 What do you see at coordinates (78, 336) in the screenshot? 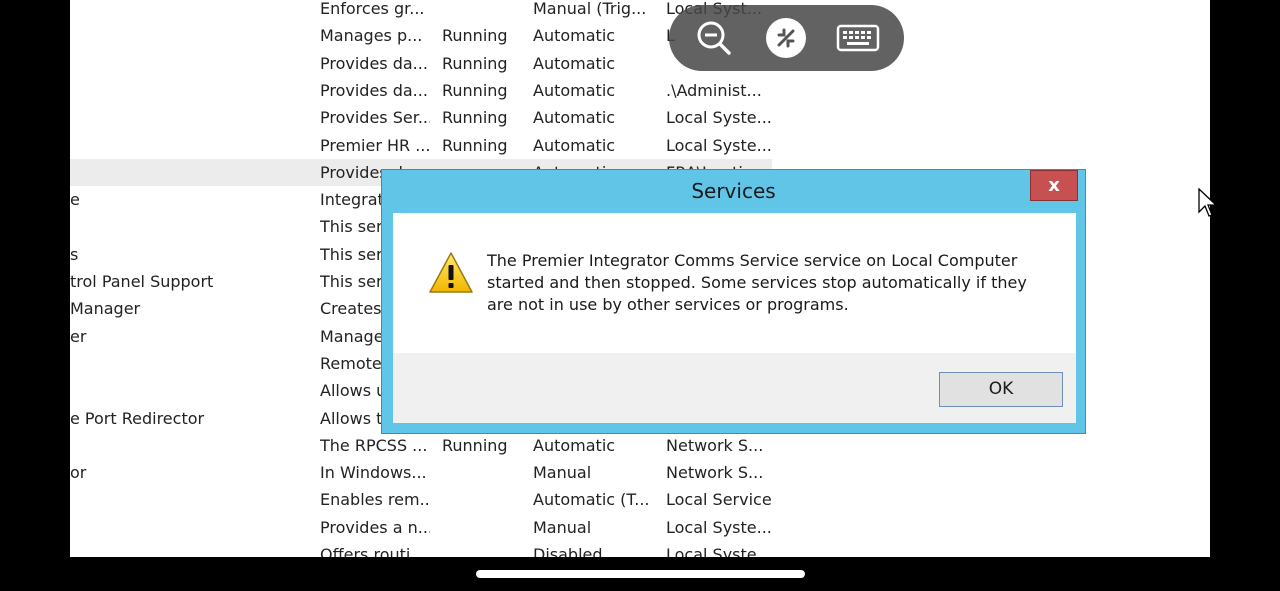
I see `service-name: er` at bounding box center [78, 336].